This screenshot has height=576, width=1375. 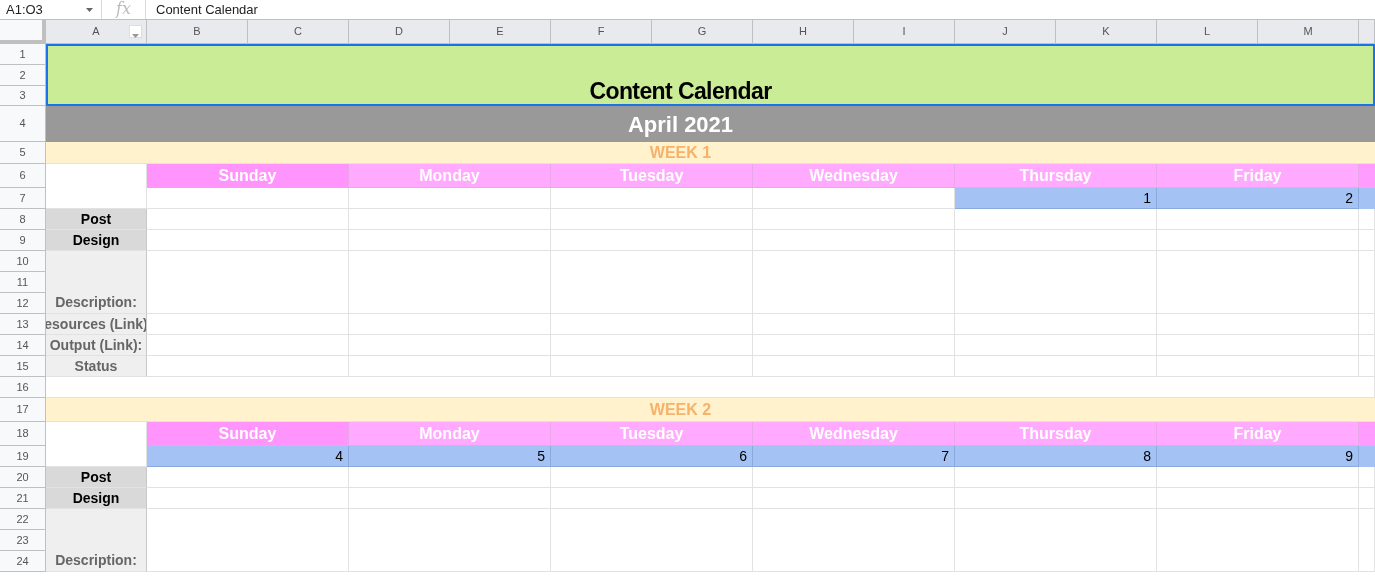 What do you see at coordinates (702, 32) in the screenshot?
I see `column-header: G` at bounding box center [702, 32].